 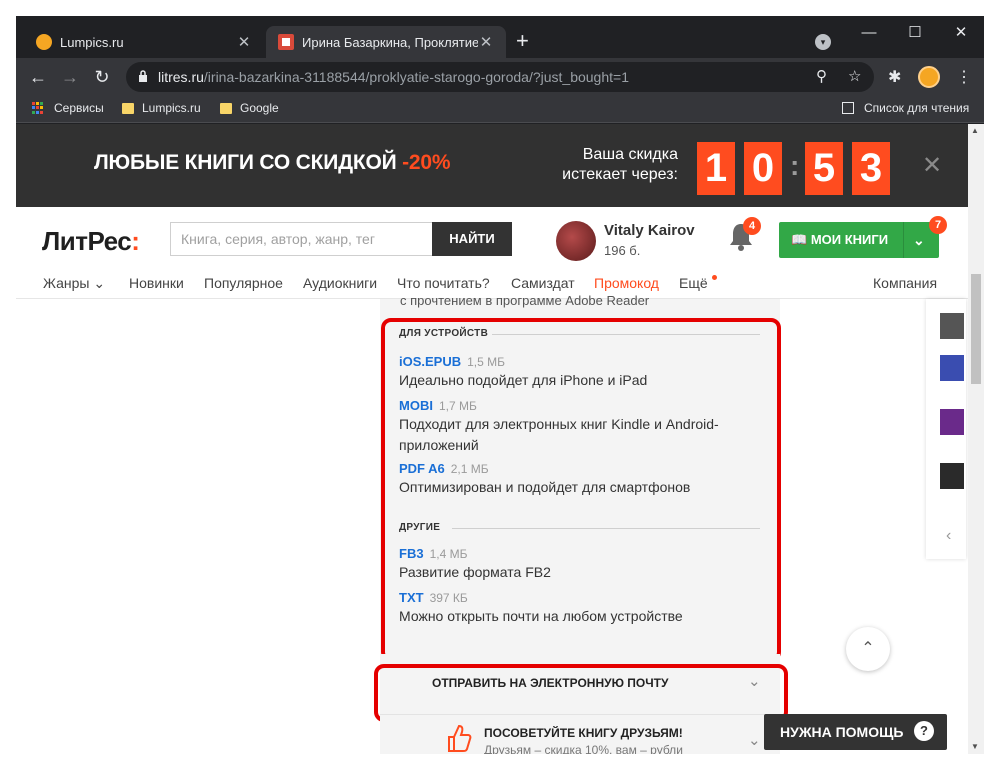 What do you see at coordinates (964, 77) in the screenshot?
I see `menu-kebab-icon: ⋮` at bounding box center [964, 77].